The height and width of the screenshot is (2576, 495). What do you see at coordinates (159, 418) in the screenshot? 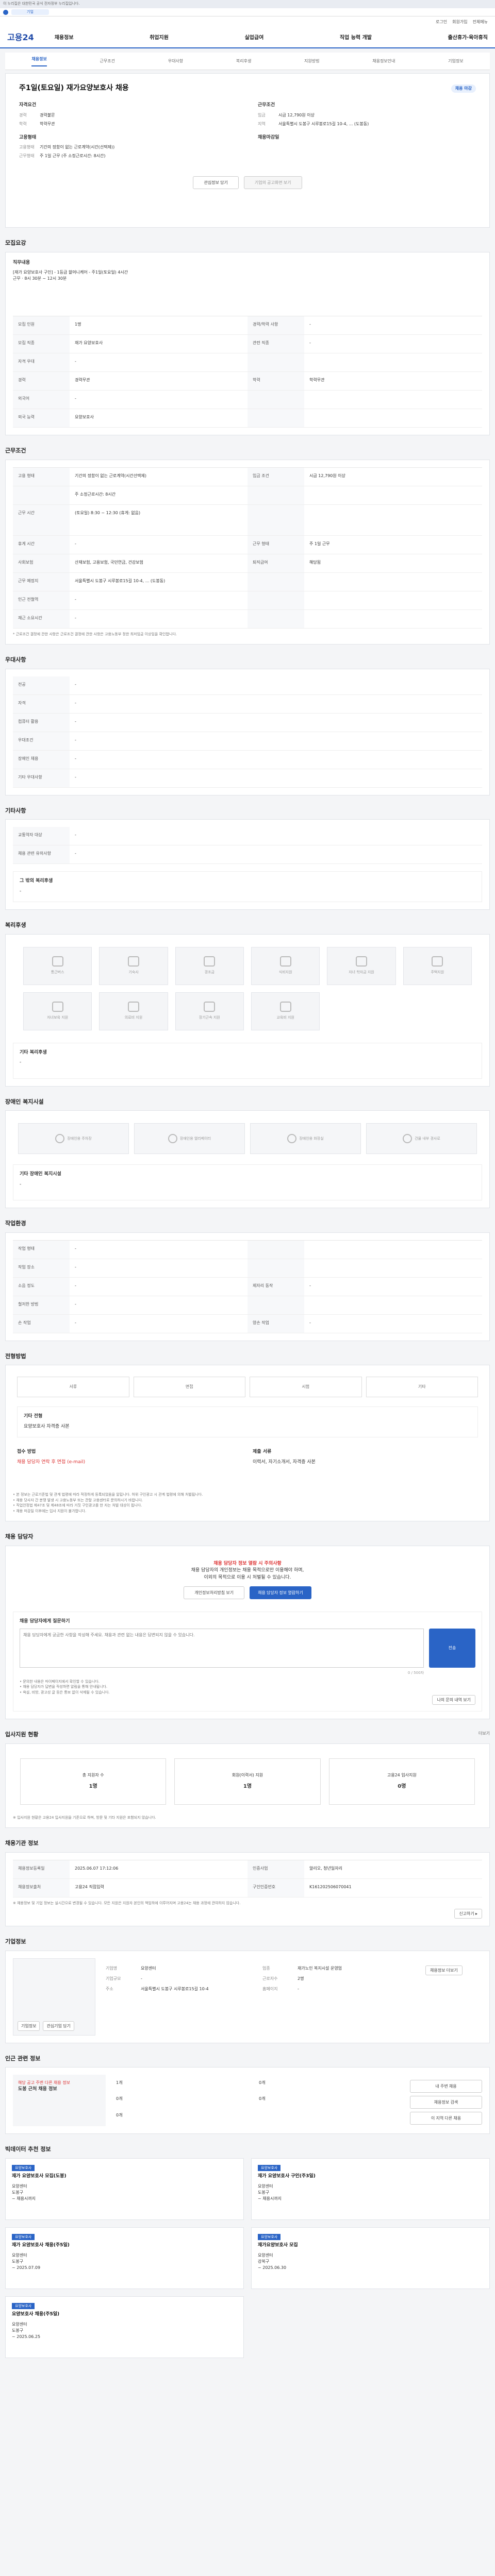
I see `cell: 요양보호사` at bounding box center [159, 418].